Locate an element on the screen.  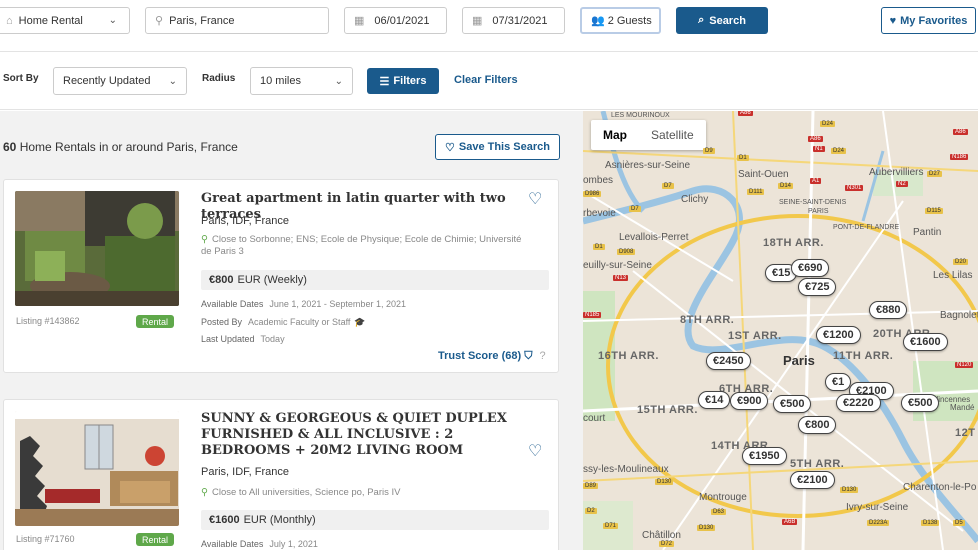
price-pin: €1 is located at coordinates (838, 382).